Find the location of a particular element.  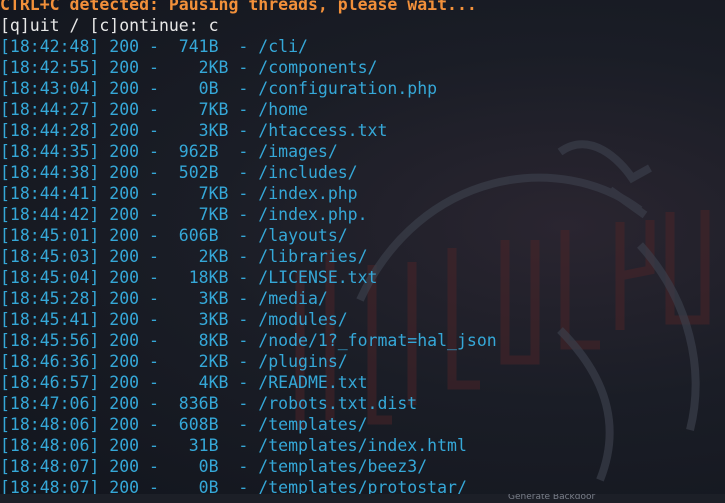

result-line: [18:46:36] 200 - 2KB - /plugins/ is located at coordinates (174, 361).